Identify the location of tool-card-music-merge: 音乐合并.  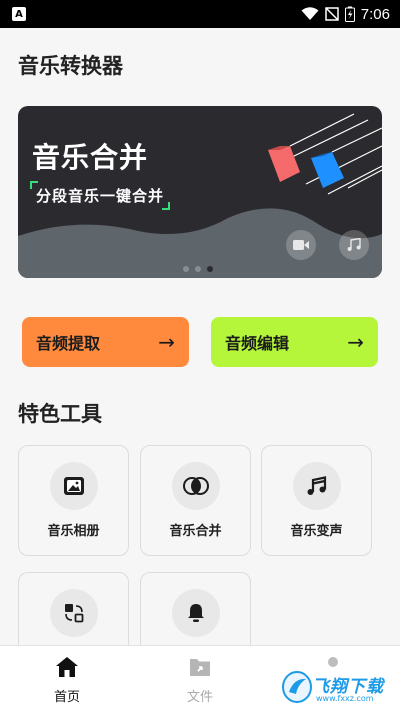
(195, 500).